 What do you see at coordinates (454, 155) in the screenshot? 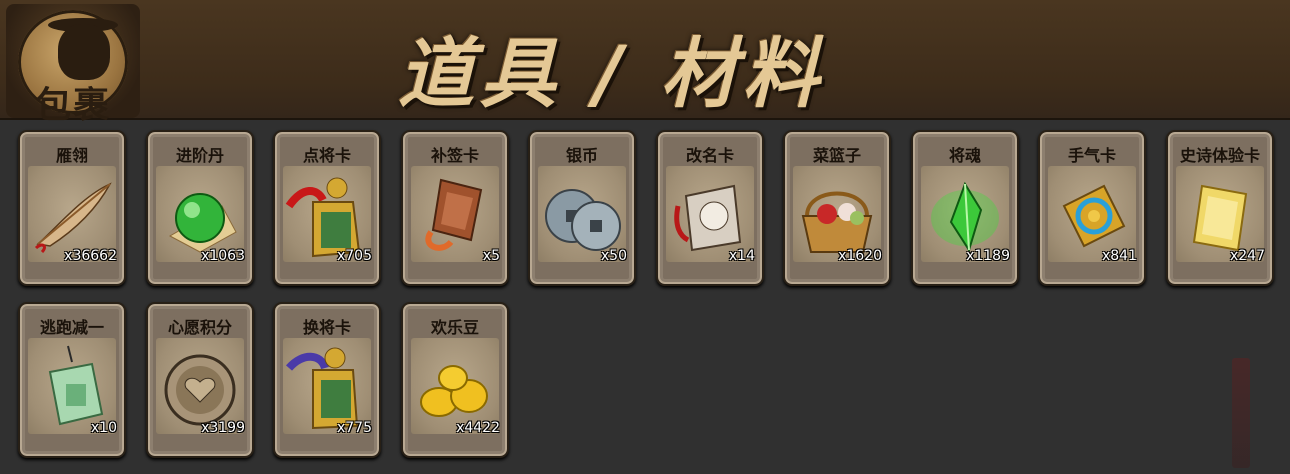
I see `item-name: 补签卡` at bounding box center [454, 155].